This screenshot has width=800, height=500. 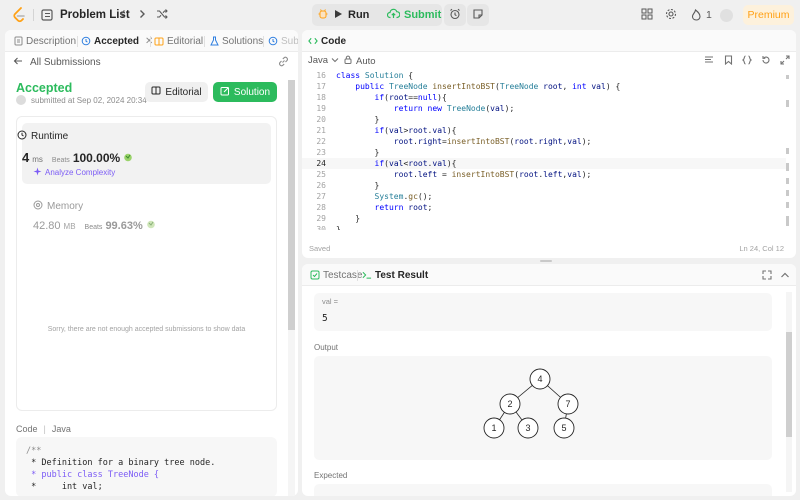 I want to click on memory-beats-pct: 99.63%, so click(x=124, y=226).